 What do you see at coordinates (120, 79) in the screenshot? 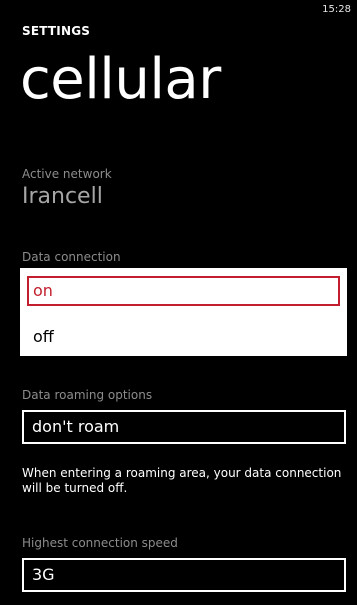
I see `page-title: cellular` at bounding box center [120, 79].